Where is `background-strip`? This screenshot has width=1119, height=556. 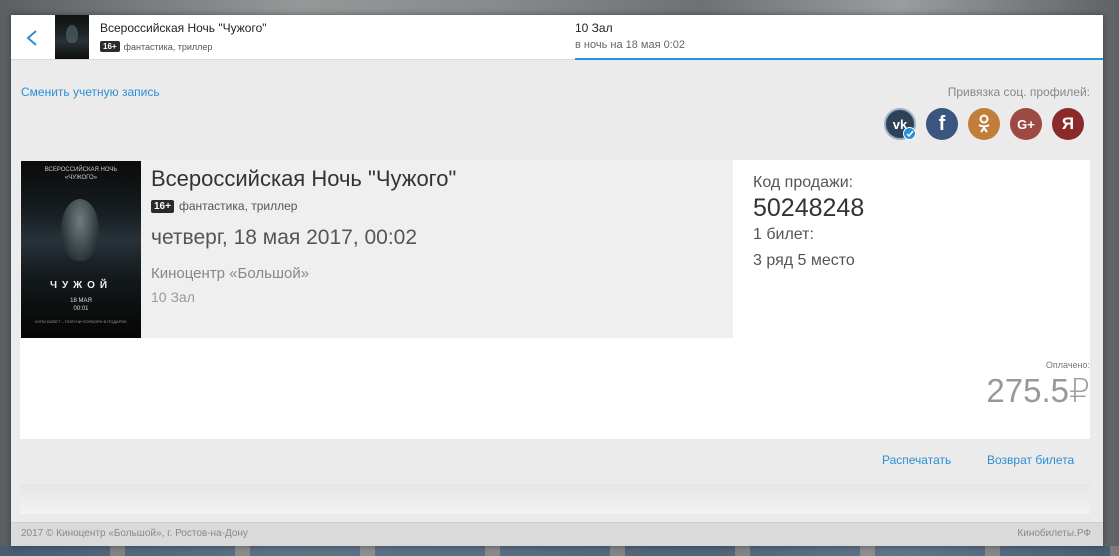
background-strip is located at coordinates (559, 551).